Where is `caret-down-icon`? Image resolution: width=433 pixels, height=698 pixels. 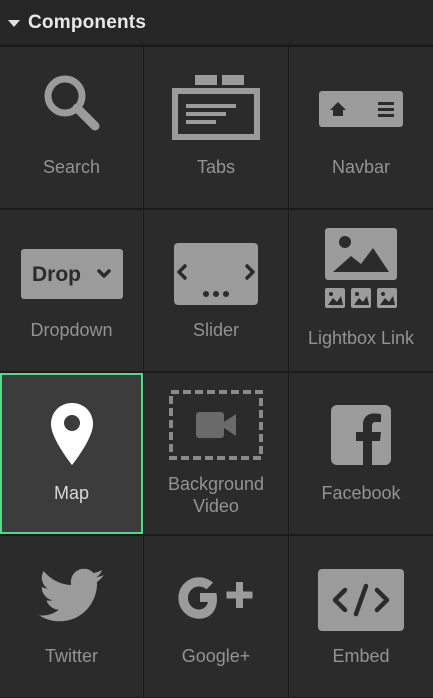 caret-down-icon is located at coordinates (14, 23).